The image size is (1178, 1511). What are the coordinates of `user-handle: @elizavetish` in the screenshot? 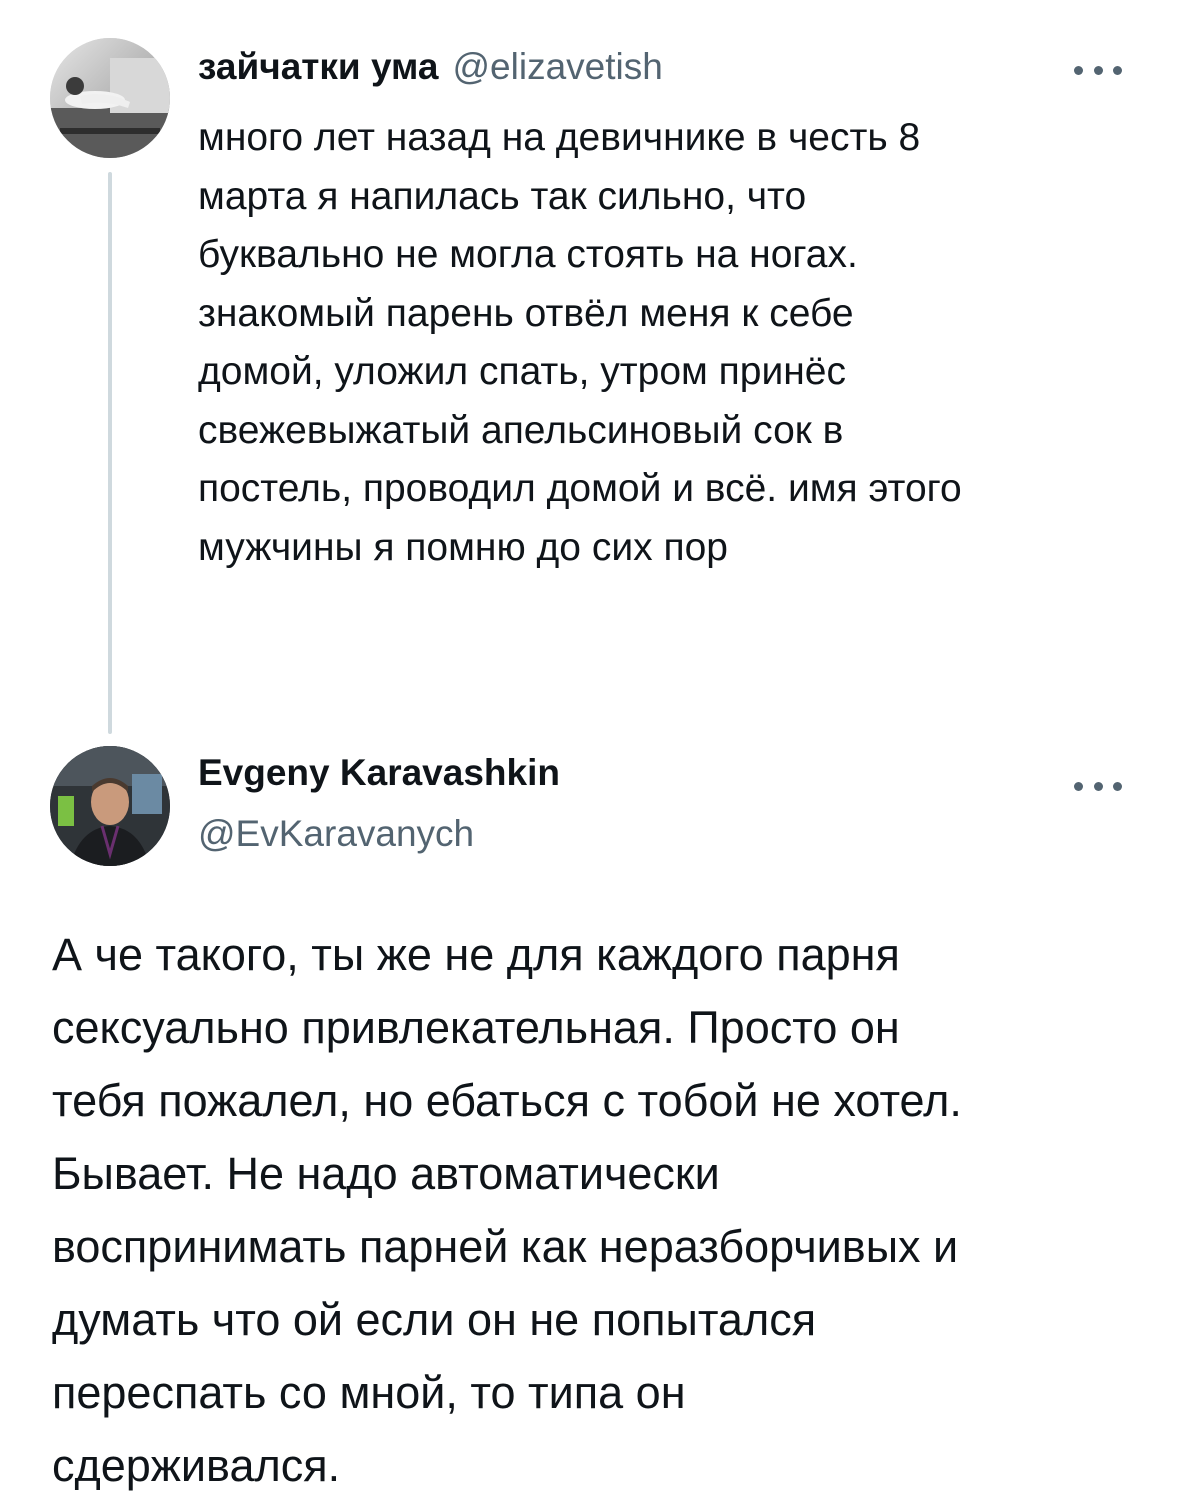 It's located at (558, 67).